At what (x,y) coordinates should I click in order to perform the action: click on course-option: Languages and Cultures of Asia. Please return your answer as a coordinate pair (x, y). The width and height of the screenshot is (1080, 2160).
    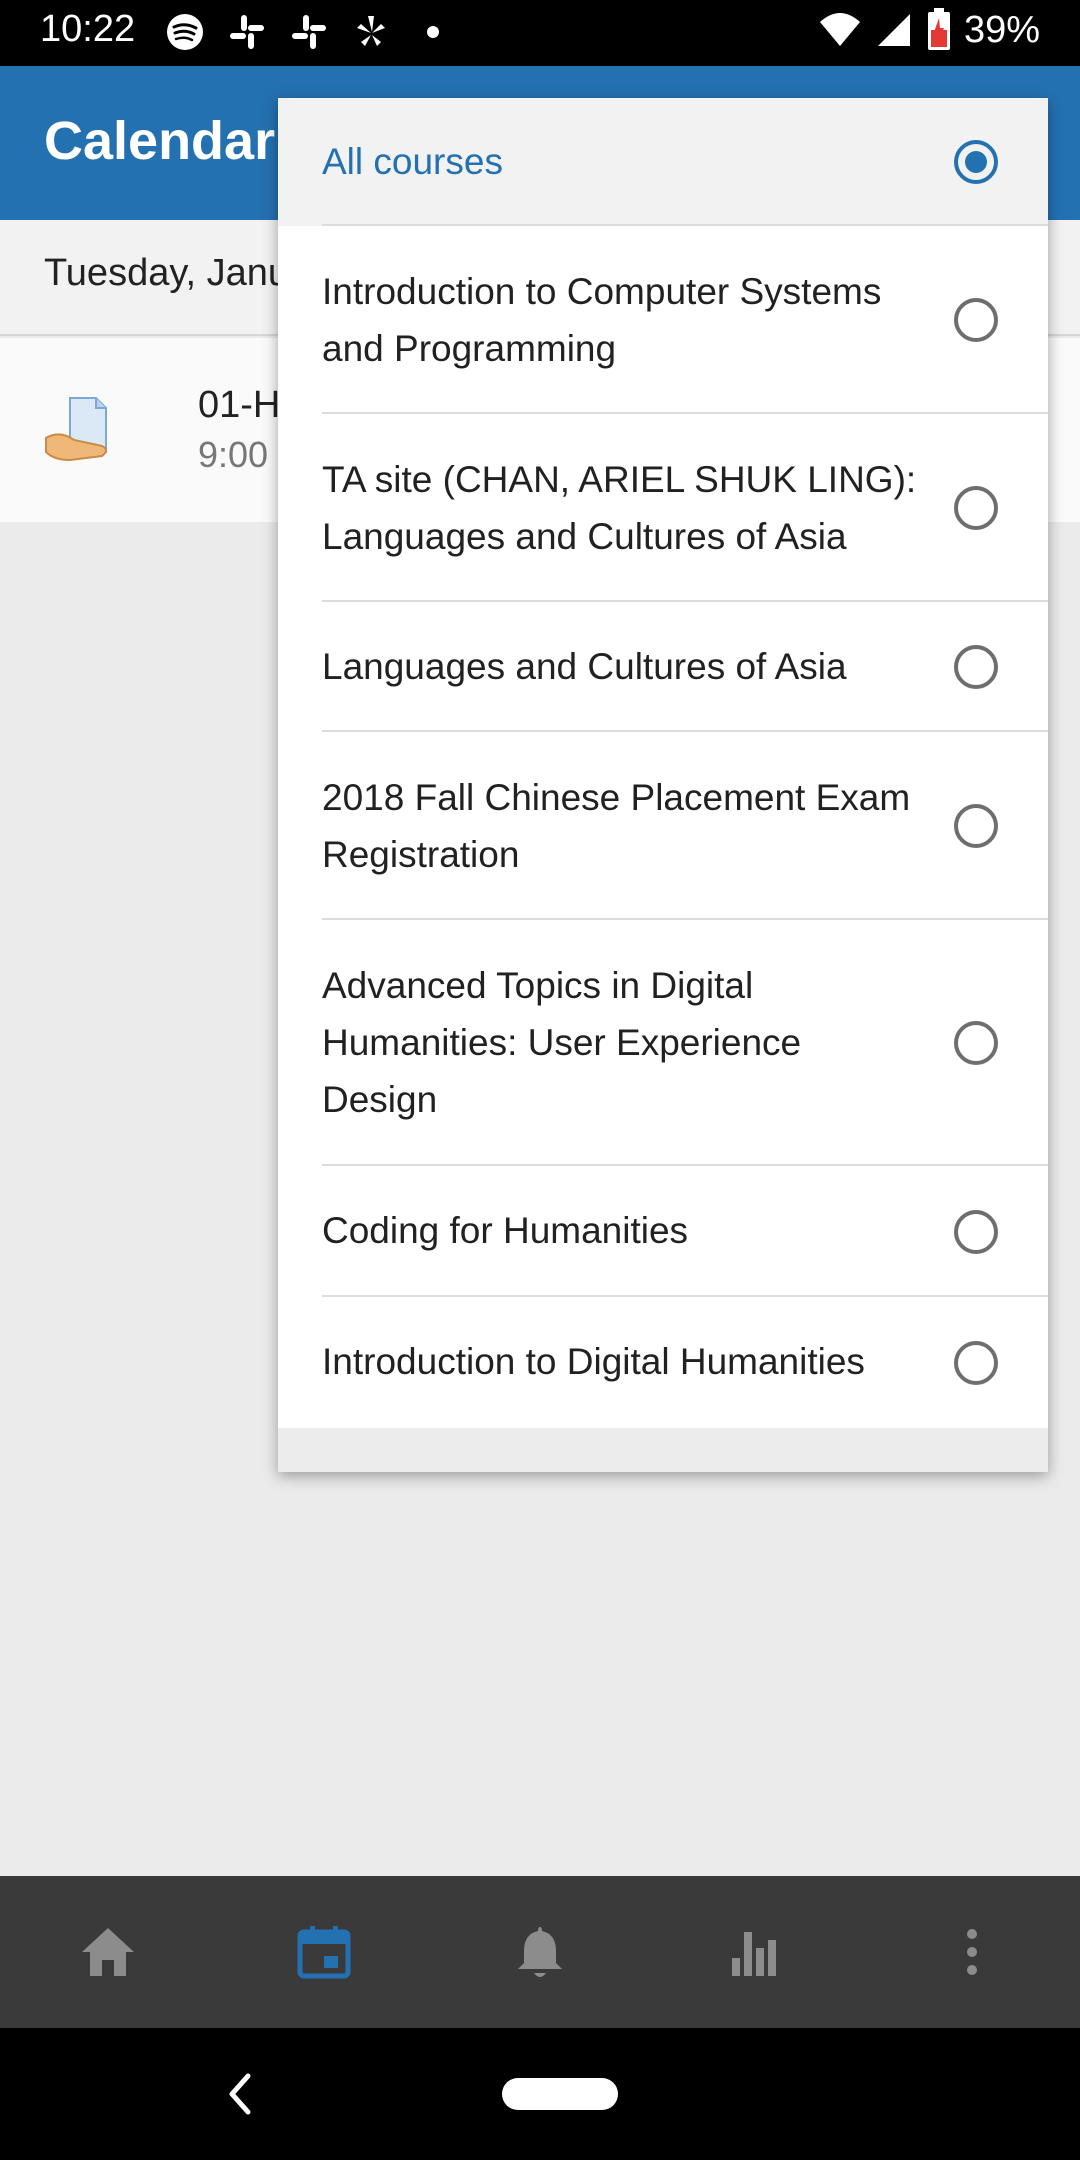
    Looking at the image, I should click on (663, 667).